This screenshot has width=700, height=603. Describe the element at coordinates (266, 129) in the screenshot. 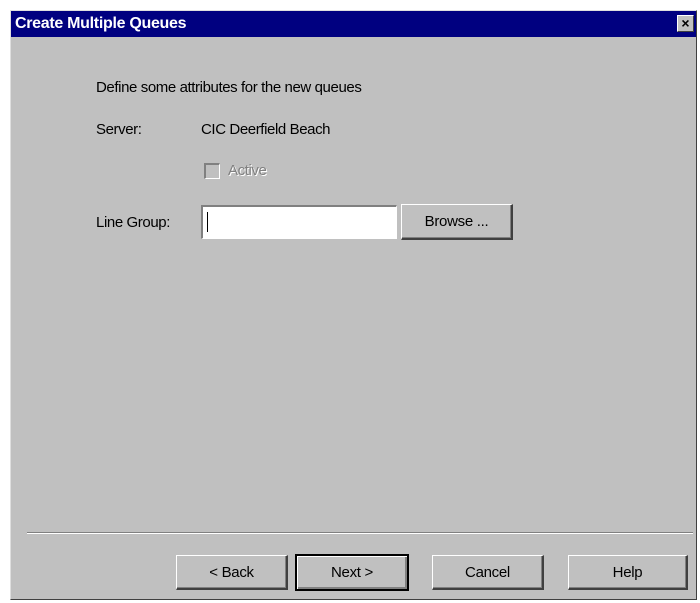

I see `server-value: CIC Deerfield Beach` at that location.